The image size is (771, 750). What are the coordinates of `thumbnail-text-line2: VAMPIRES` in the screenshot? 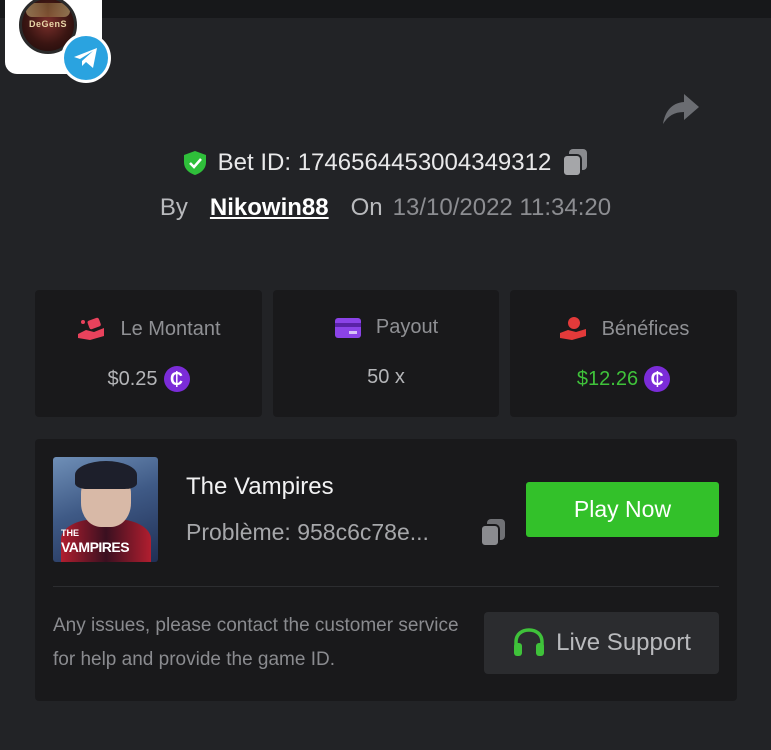 It's located at (95, 547).